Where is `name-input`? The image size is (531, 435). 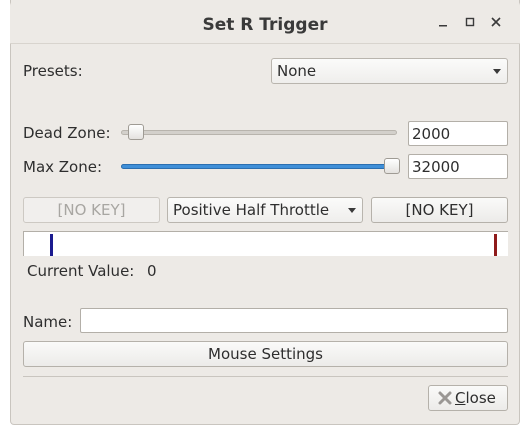 name-input is located at coordinates (294, 320).